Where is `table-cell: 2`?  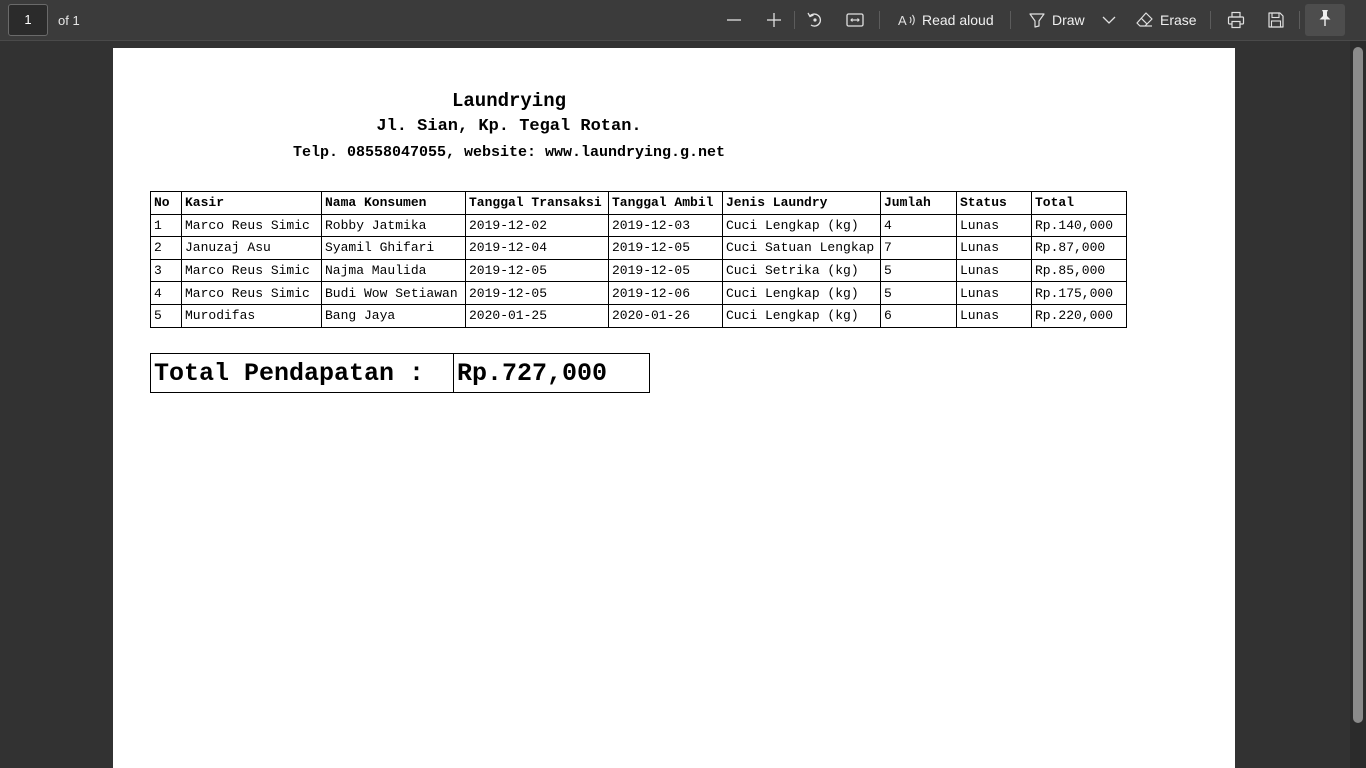
table-cell: 2 is located at coordinates (166, 248).